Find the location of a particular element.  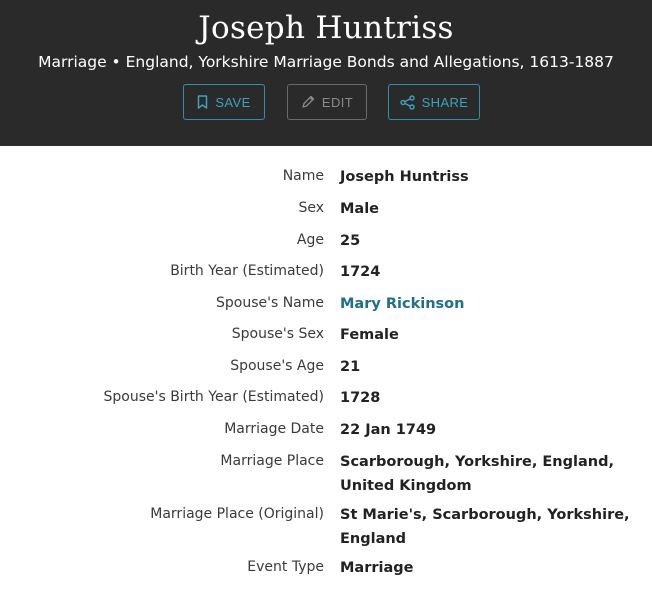

detail-label: Marriage Place (Original) is located at coordinates (237, 514).